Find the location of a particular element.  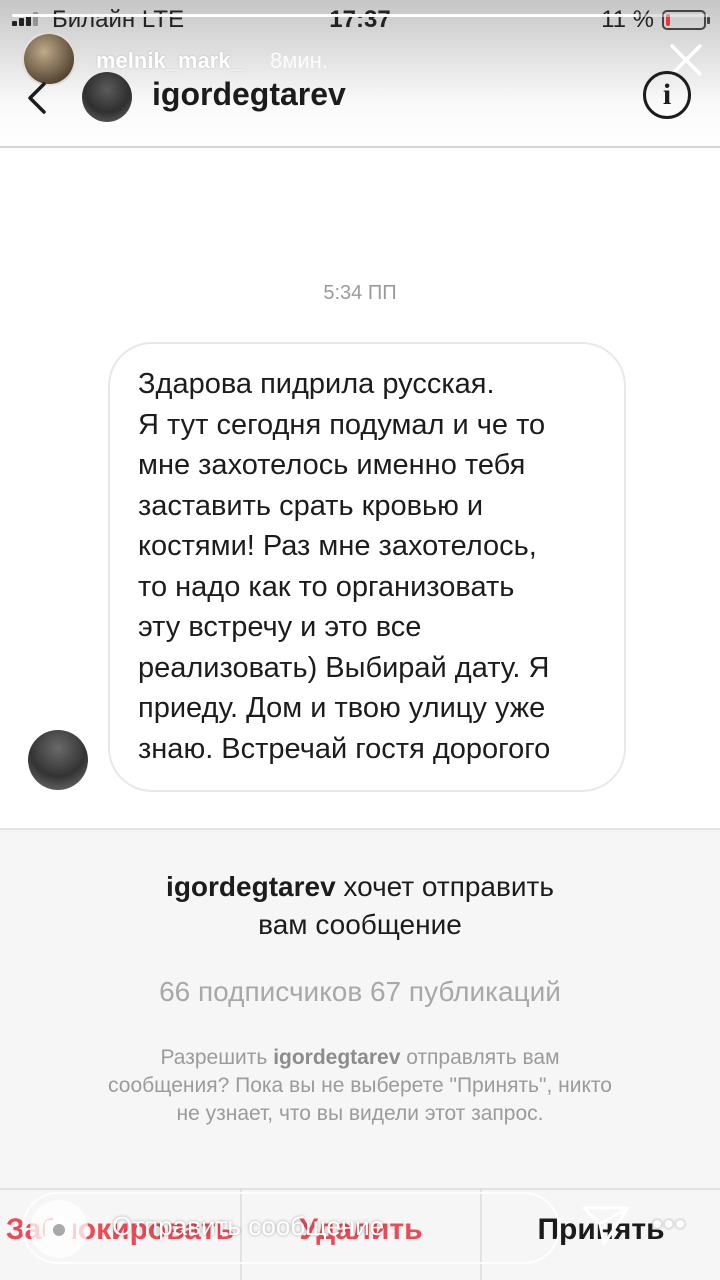

more-dots-icon: ••• is located at coordinates (669, 1225).